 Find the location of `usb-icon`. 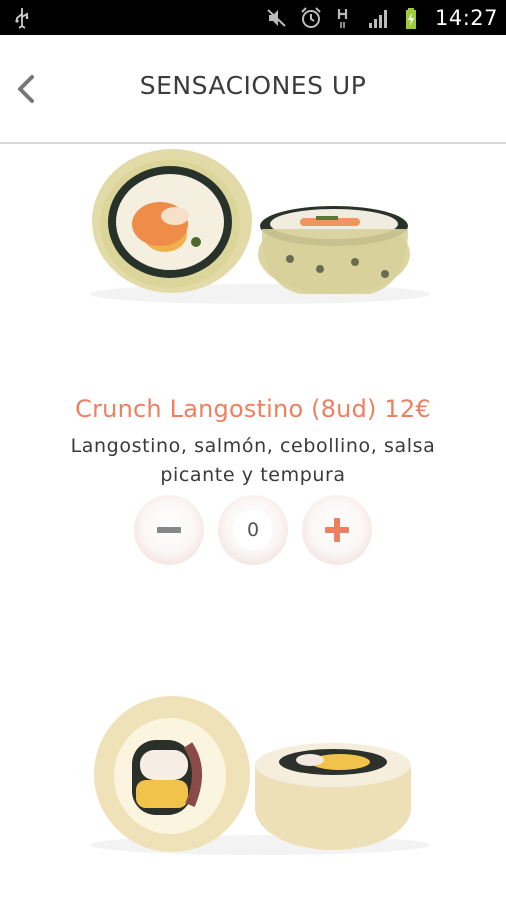

usb-icon is located at coordinates (22, 18).